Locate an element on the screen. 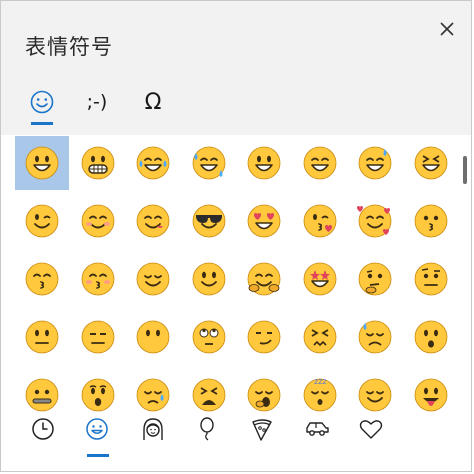  neutral-face-icon is located at coordinates (42, 337).